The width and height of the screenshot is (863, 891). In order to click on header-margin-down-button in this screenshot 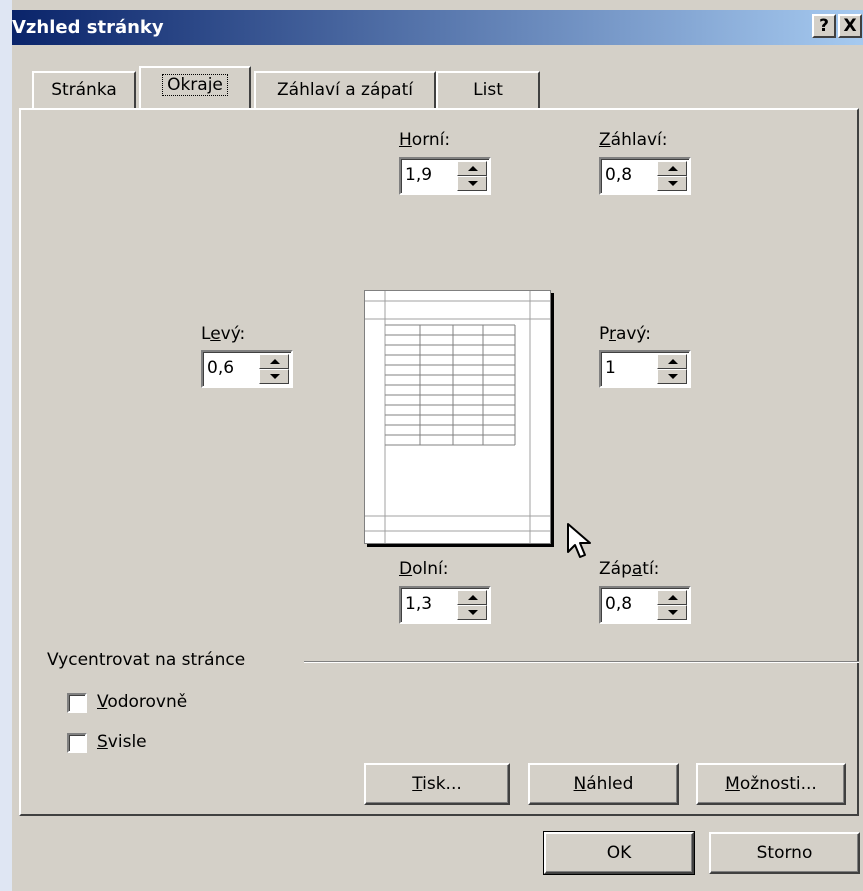, I will do `click(672, 183)`.